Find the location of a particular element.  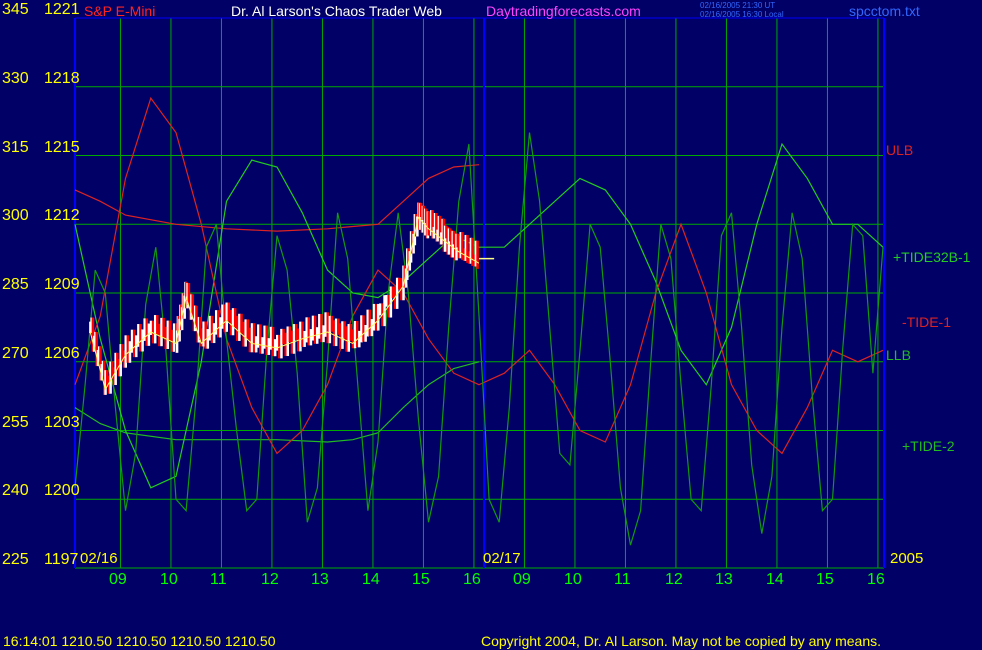

y-tick-label-inner: 1203 is located at coordinates (62, 422).